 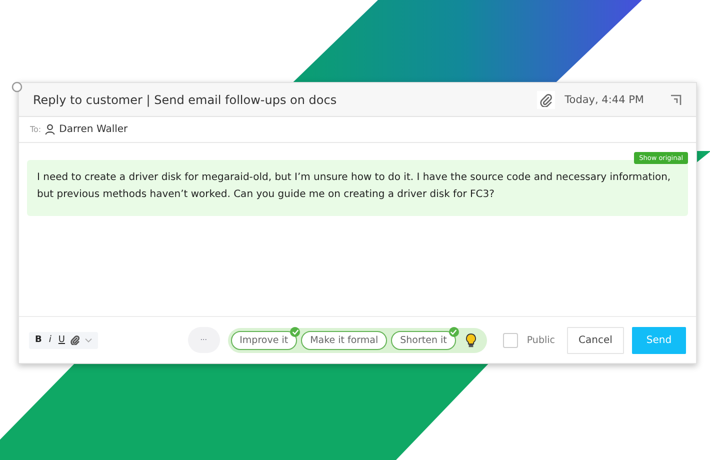 I want to click on lightbulb-icon, so click(x=470, y=340).